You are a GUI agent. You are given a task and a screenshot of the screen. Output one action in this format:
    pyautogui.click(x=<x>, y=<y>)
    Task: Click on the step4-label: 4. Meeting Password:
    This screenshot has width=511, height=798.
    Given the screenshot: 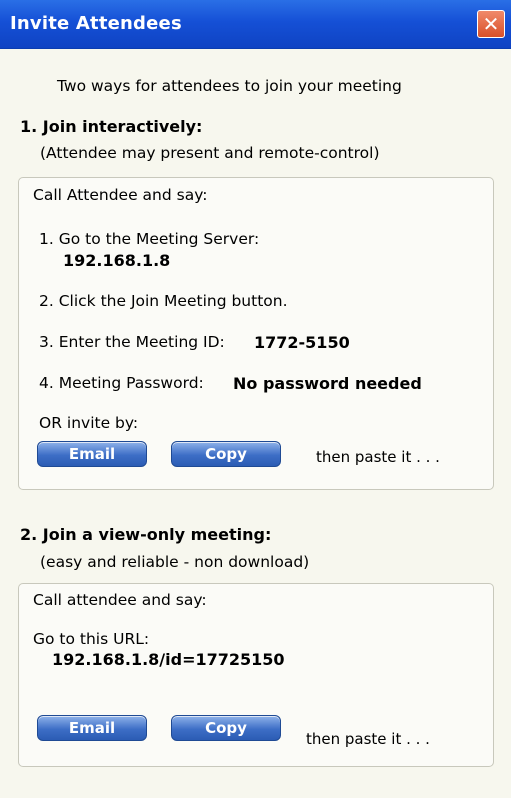 What is the action you would take?
    pyautogui.click(x=121, y=383)
    